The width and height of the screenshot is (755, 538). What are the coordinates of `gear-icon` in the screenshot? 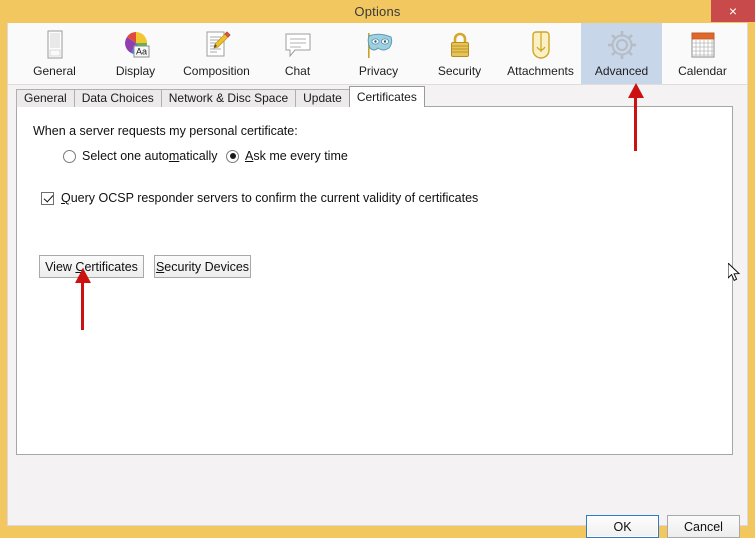 It's located at (622, 45).